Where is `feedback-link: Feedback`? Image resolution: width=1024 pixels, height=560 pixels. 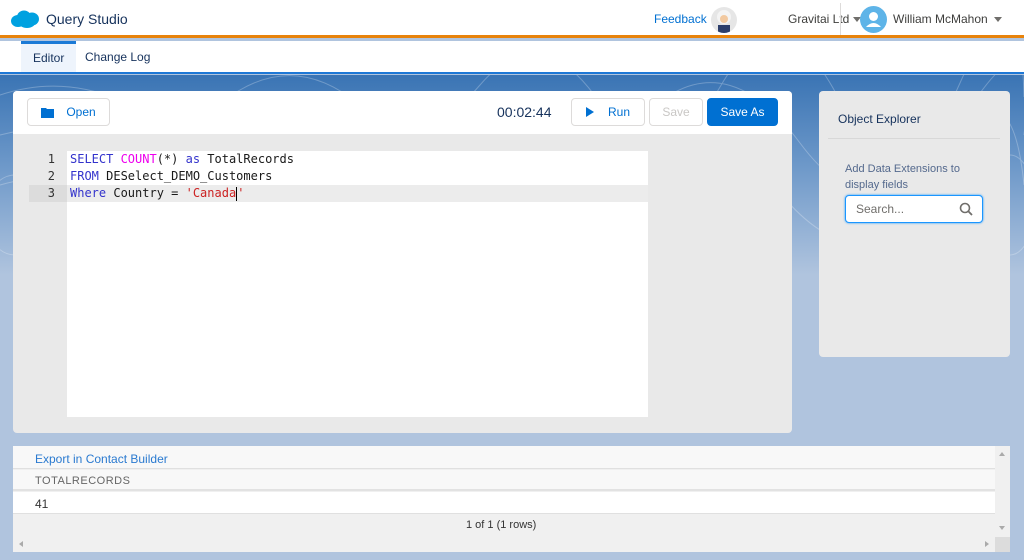
feedback-link: Feedback is located at coordinates (680, 19).